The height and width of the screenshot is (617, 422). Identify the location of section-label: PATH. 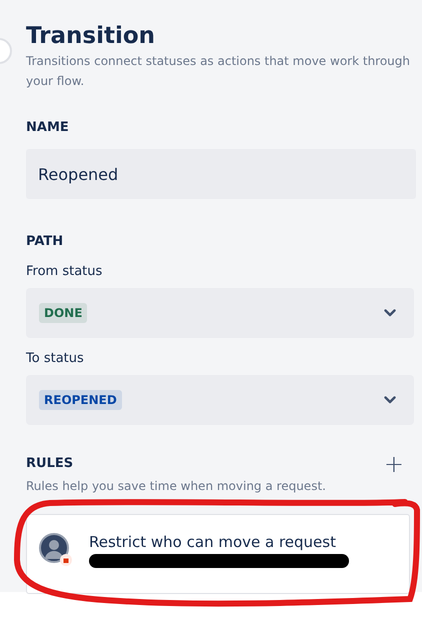
(45, 242).